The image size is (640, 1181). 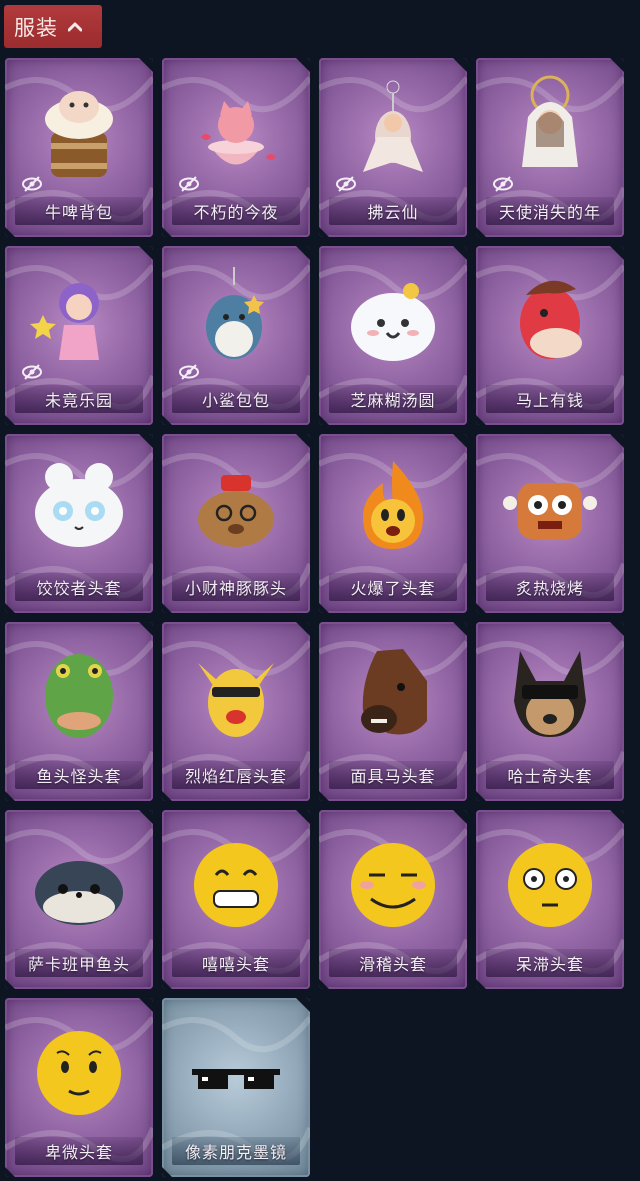 What do you see at coordinates (550, 511) in the screenshot?
I see `grilled-meat-mask-icon` at bounding box center [550, 511].